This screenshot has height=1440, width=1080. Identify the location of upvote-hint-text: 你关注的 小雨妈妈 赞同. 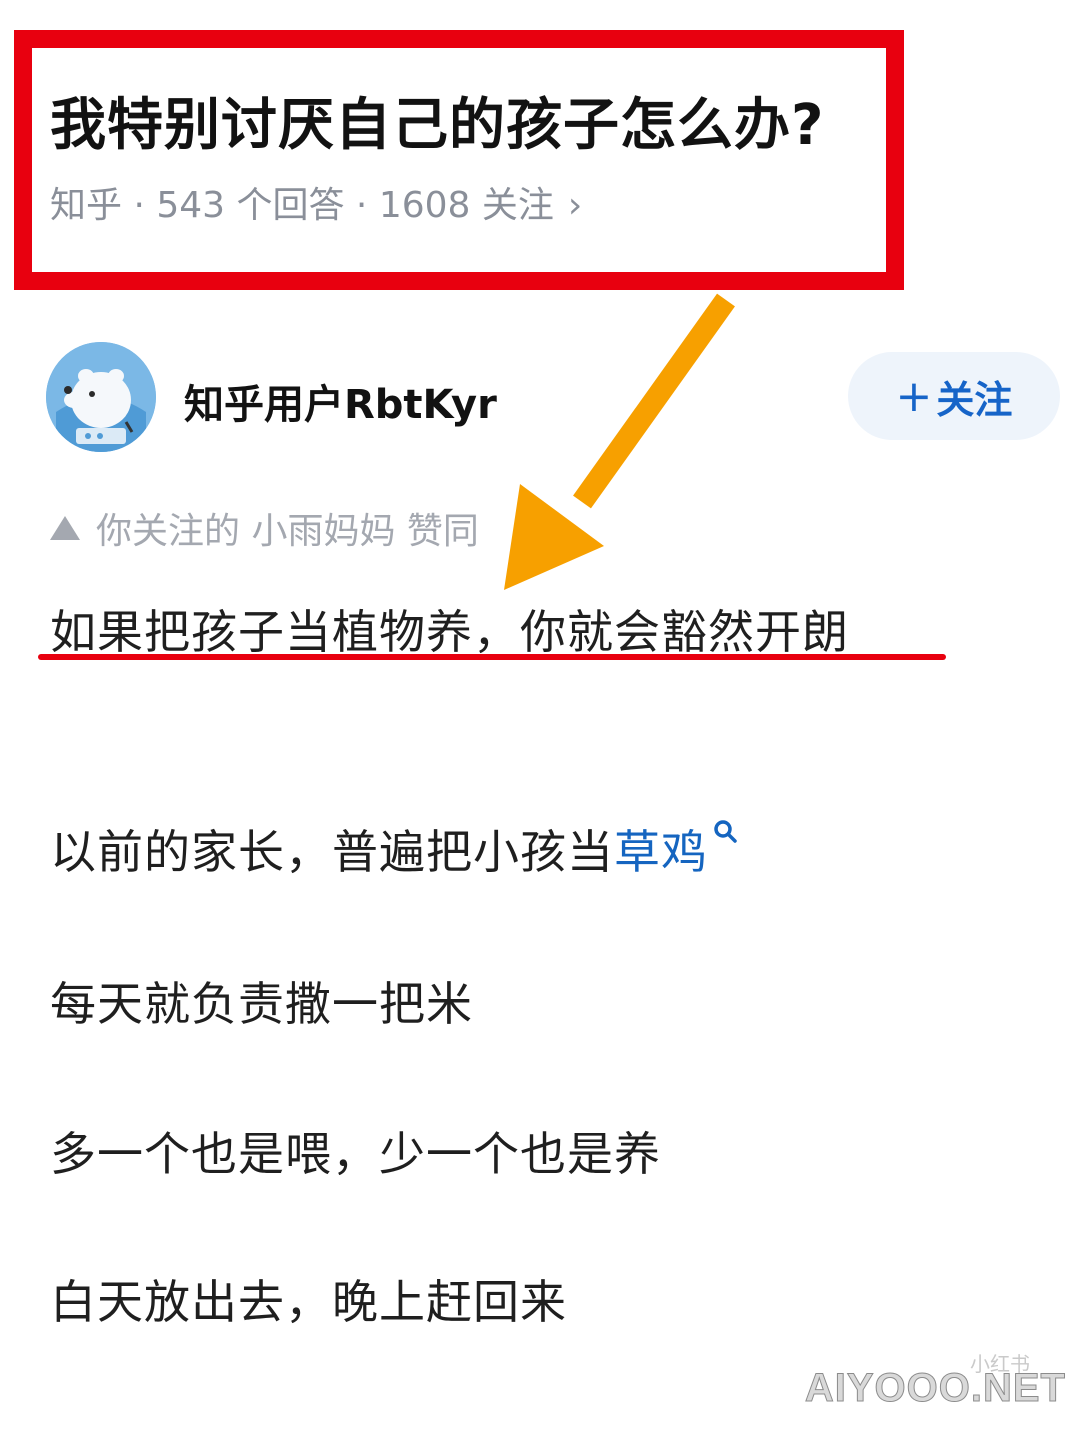
(287, 531).